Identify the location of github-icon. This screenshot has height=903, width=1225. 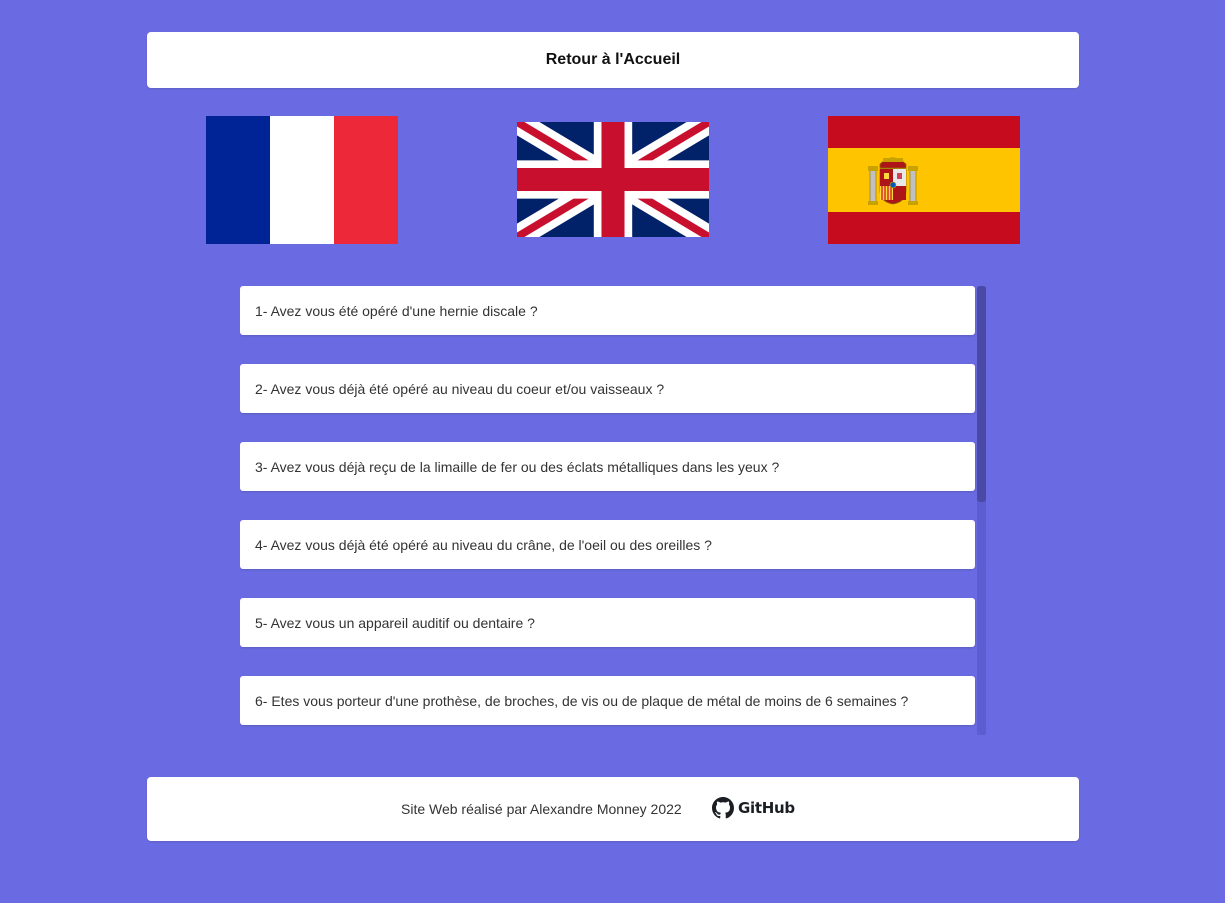
(723, 808).